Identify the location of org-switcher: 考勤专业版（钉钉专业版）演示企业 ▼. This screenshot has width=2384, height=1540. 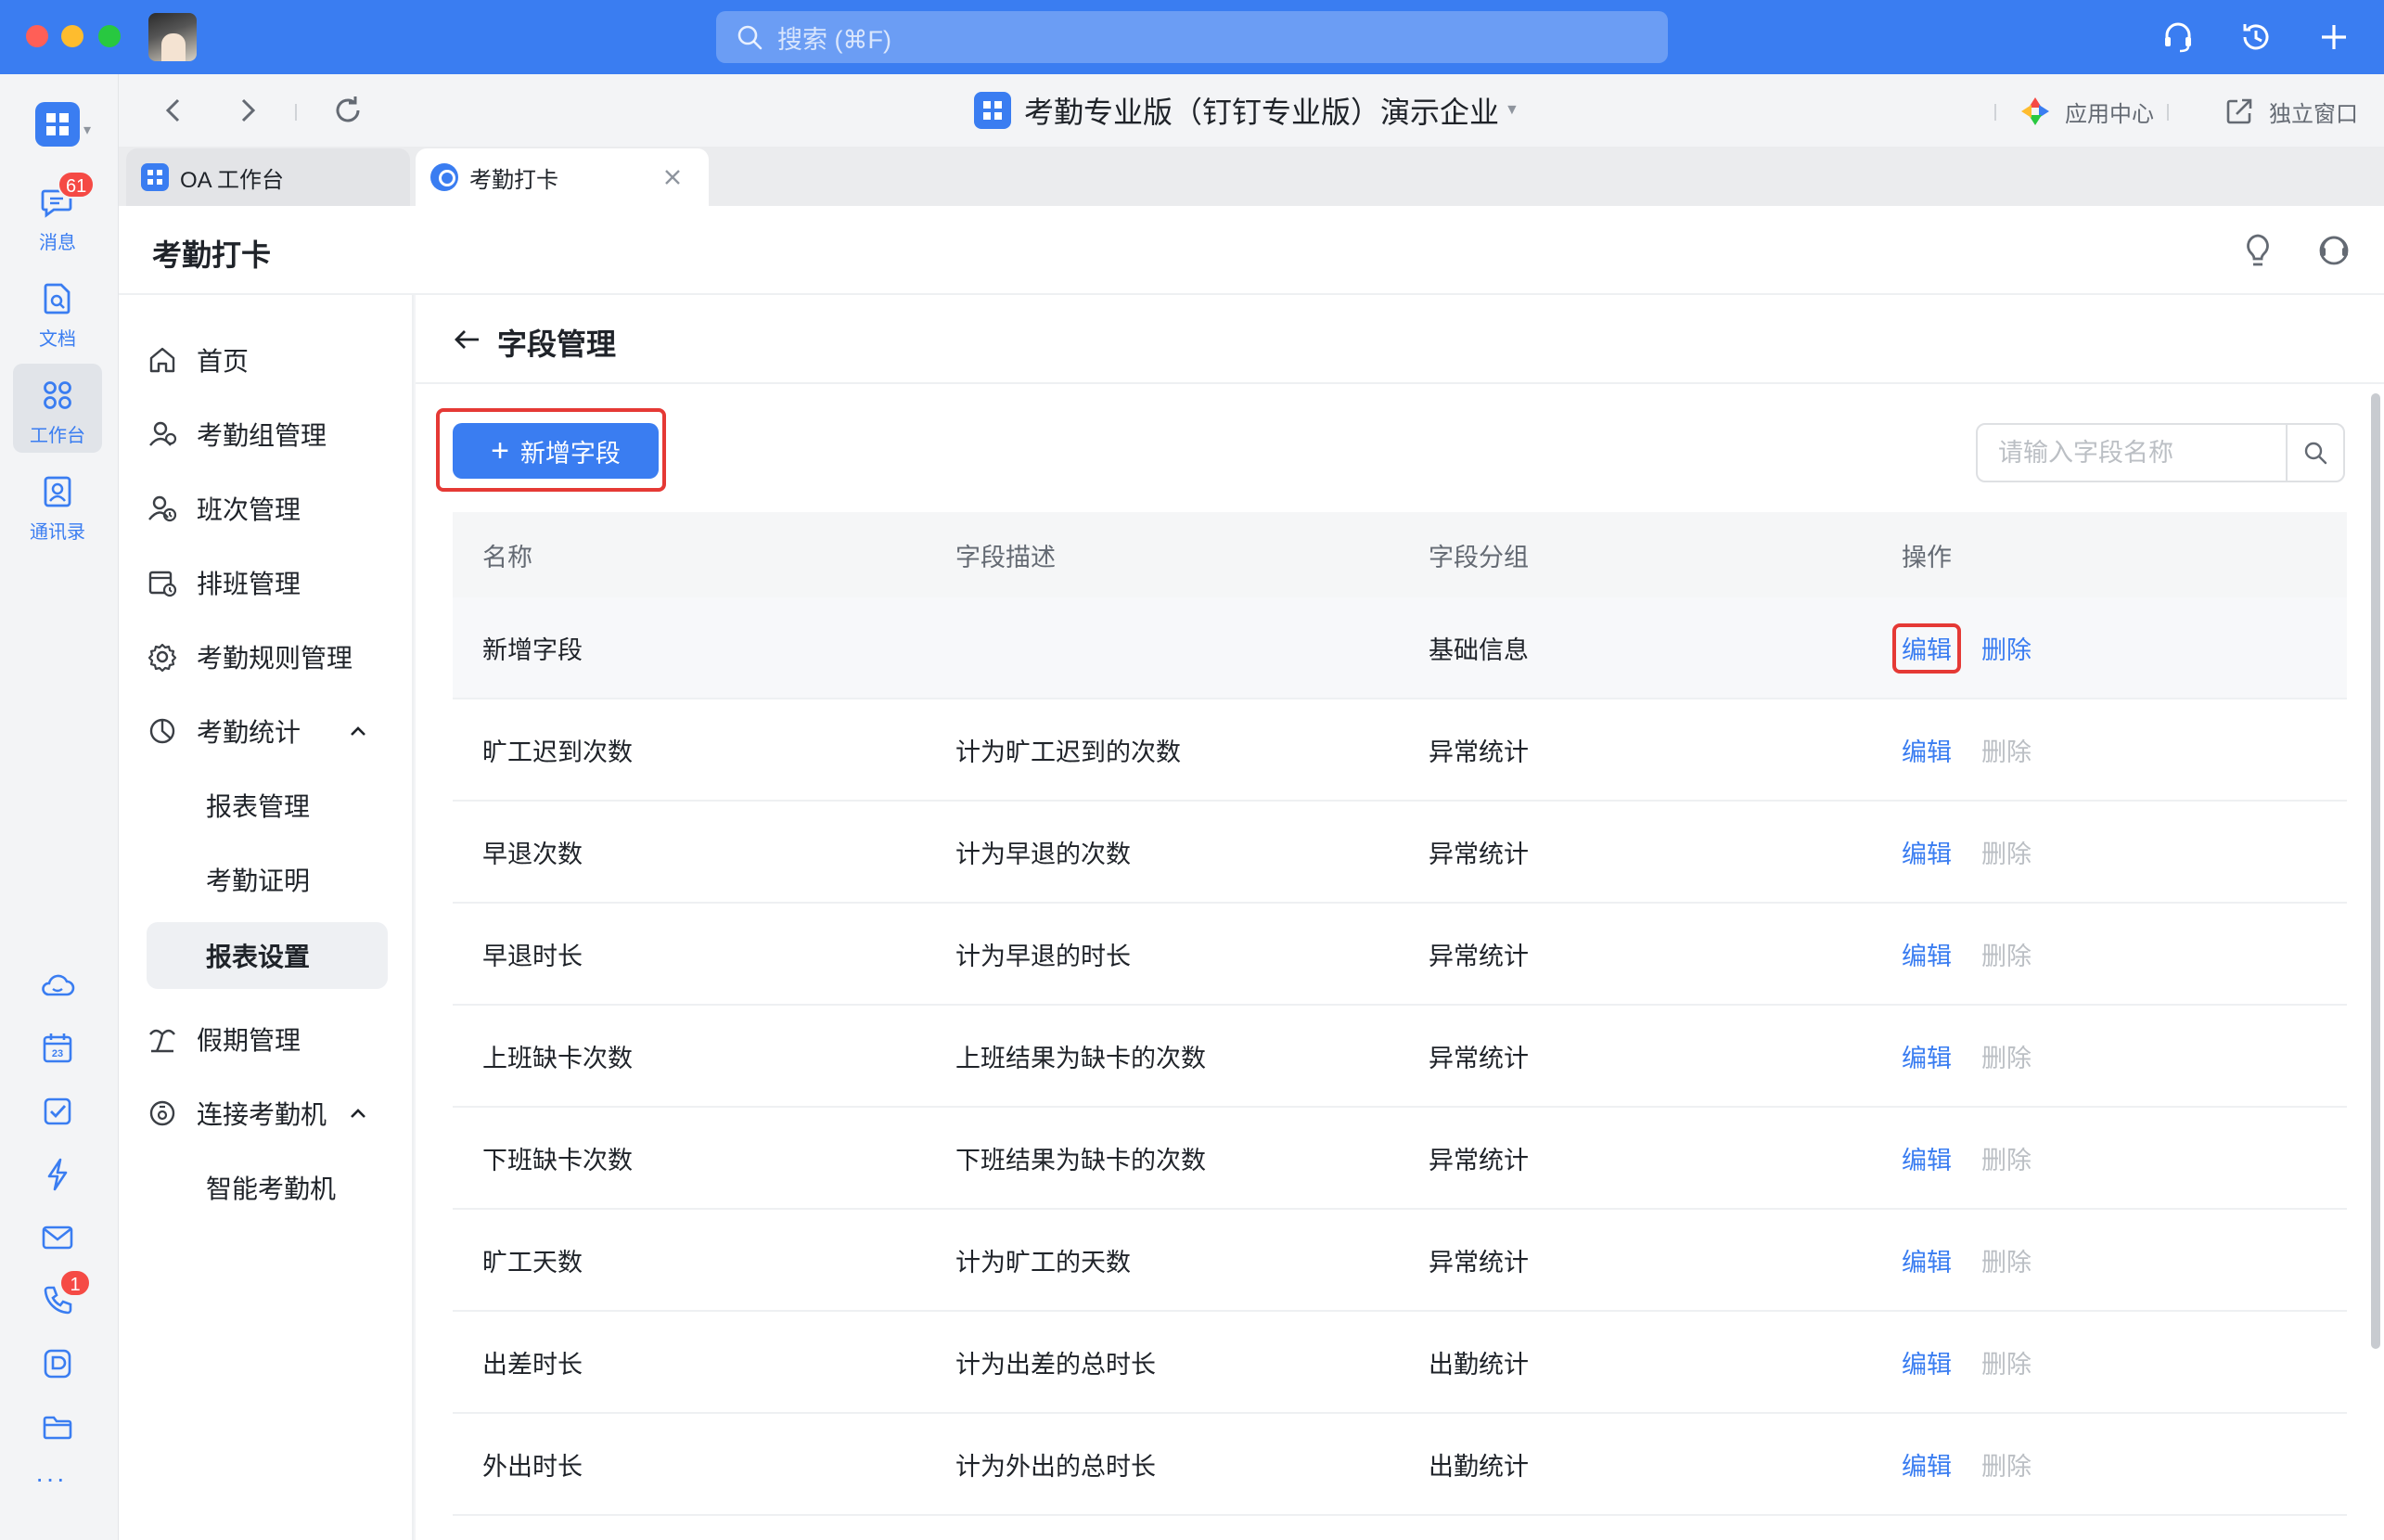
(1246, 110).